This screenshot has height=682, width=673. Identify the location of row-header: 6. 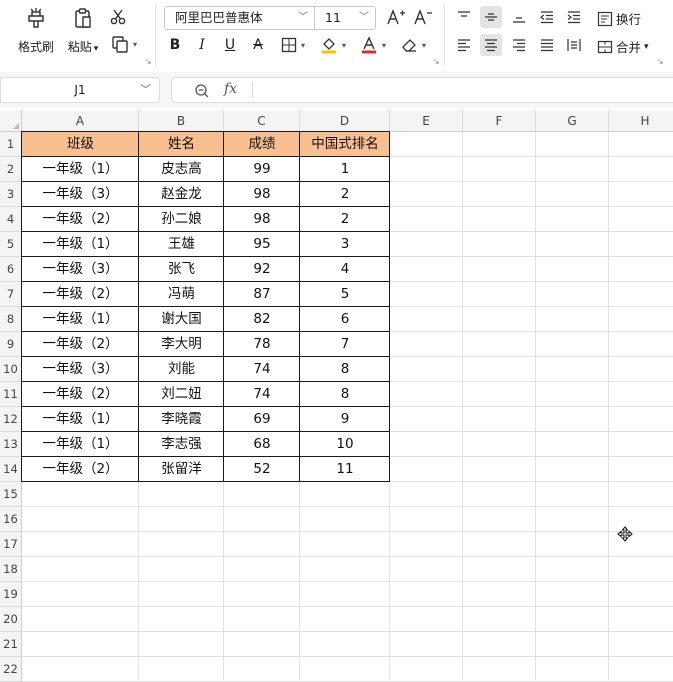
(11, 269).